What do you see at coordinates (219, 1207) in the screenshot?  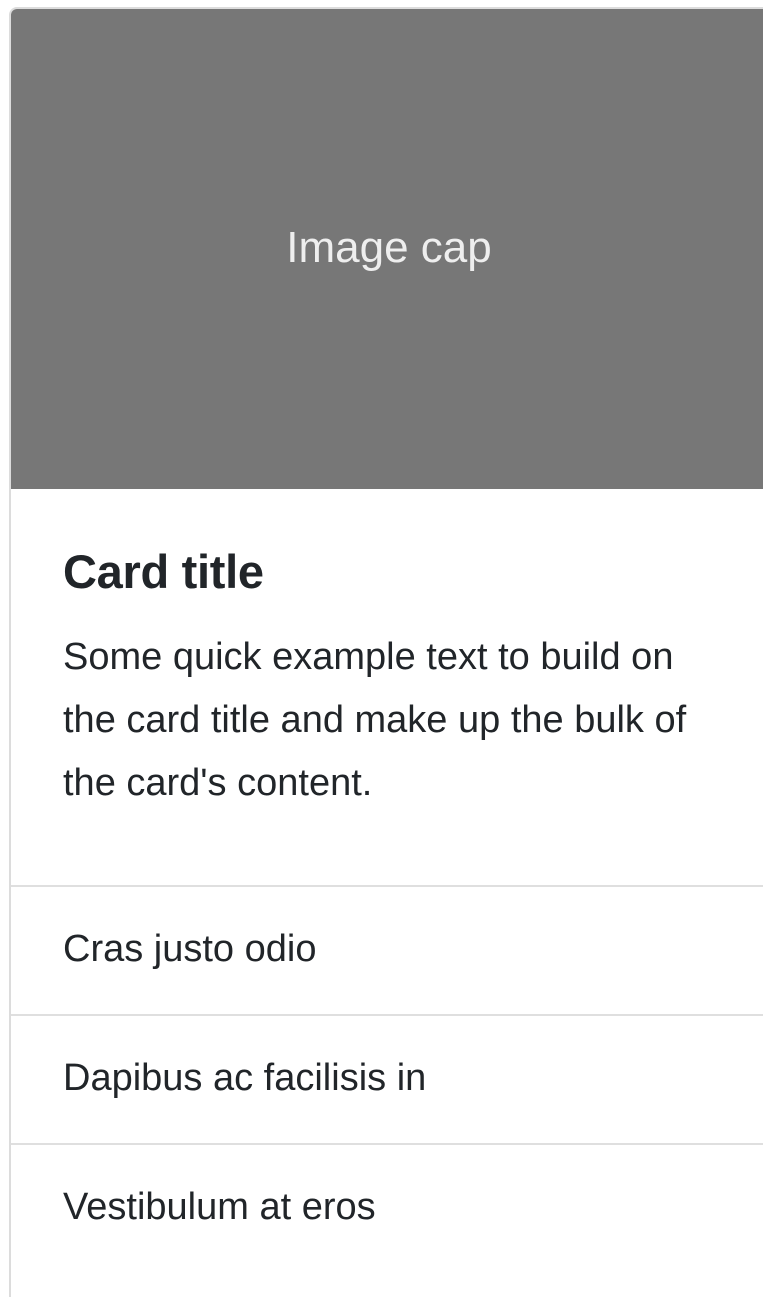 I see `list-item-label: Vestibulum at eros` at bounding box center [219, 1207].